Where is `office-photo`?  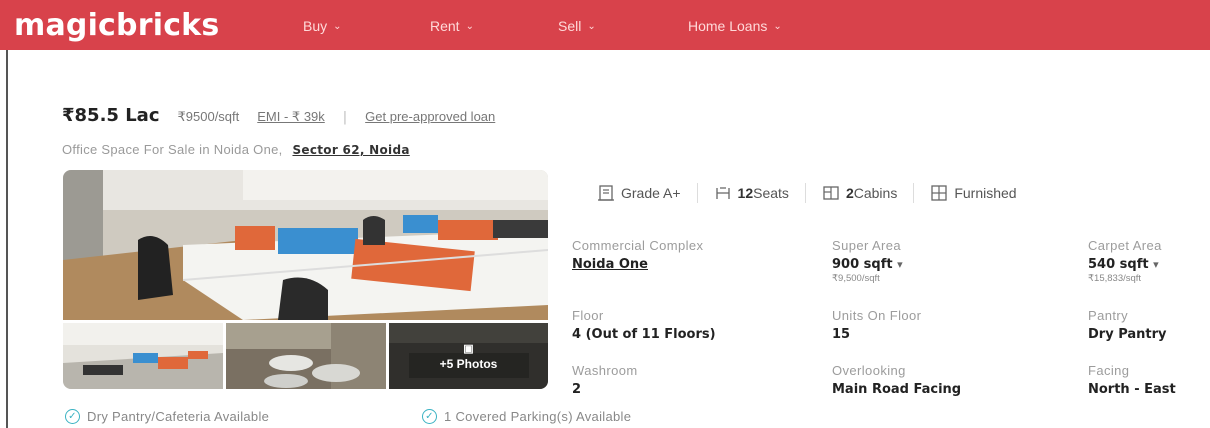
office-photo is located at coordinates (305, 245).